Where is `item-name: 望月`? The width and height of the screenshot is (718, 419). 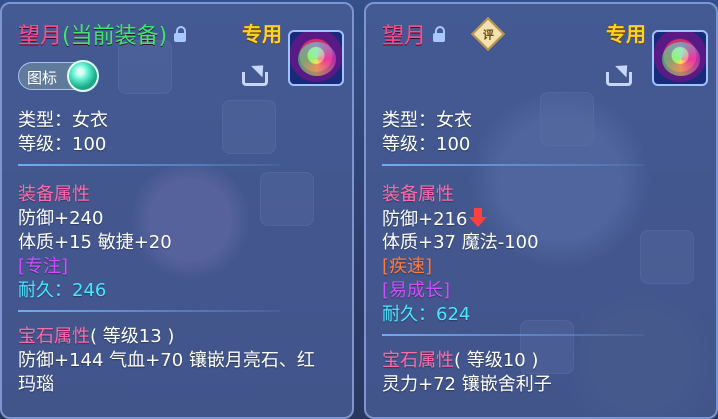
item-name: 望月 is located at coordinates (404, 36).